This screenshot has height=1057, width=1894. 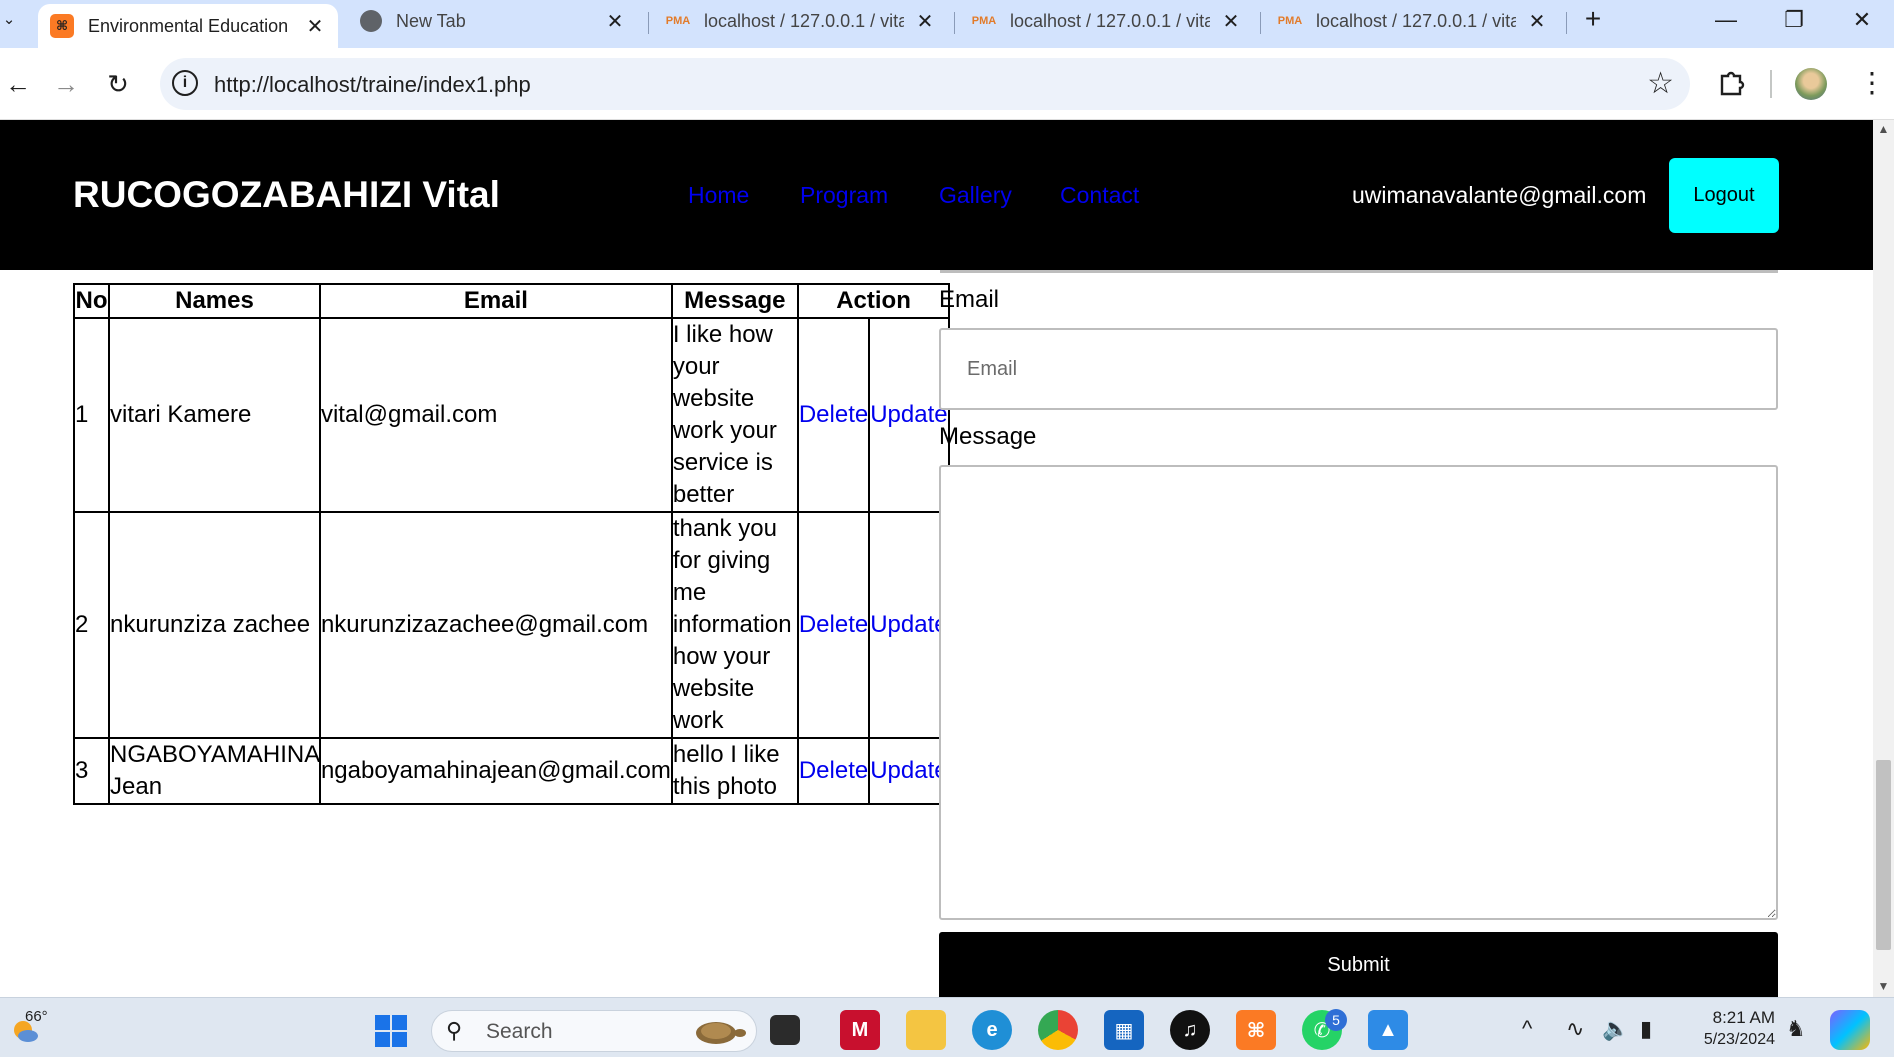 I want to click on search-icon: ⚲, so click(x=454, y=1030).